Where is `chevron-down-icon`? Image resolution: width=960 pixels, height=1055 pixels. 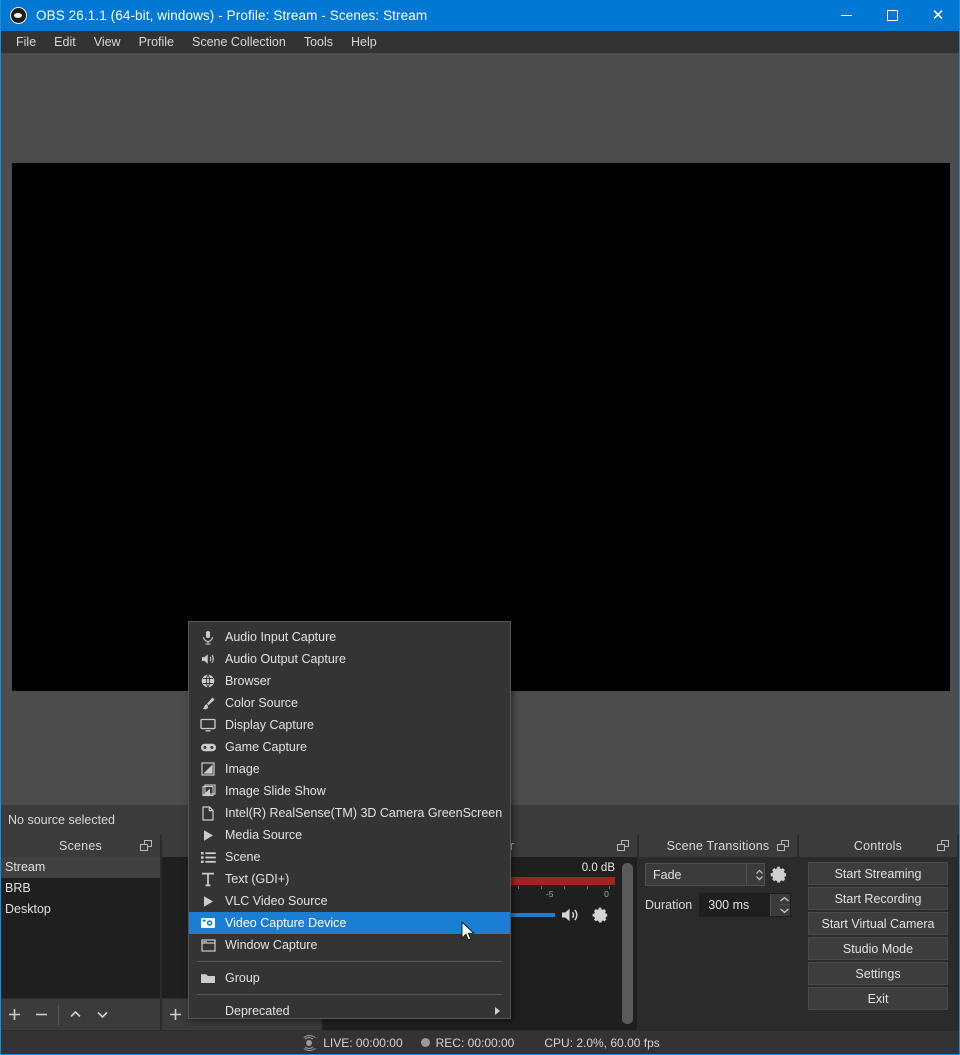
chevron-down-icon is located at coordinates (784, 910).